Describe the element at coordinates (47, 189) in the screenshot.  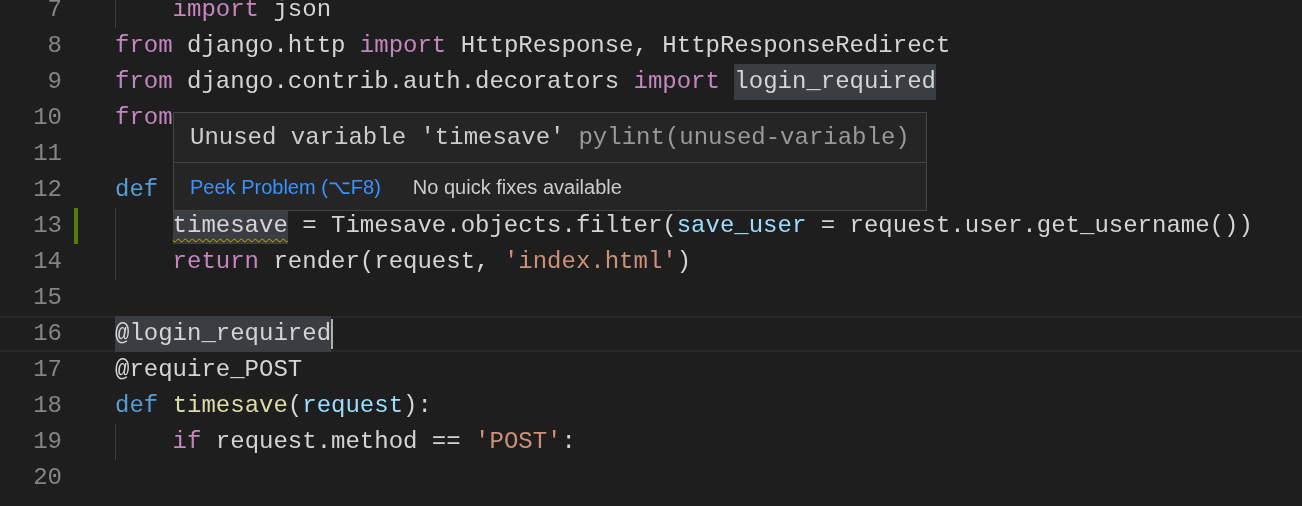
I see `line-number: 12` at that location.